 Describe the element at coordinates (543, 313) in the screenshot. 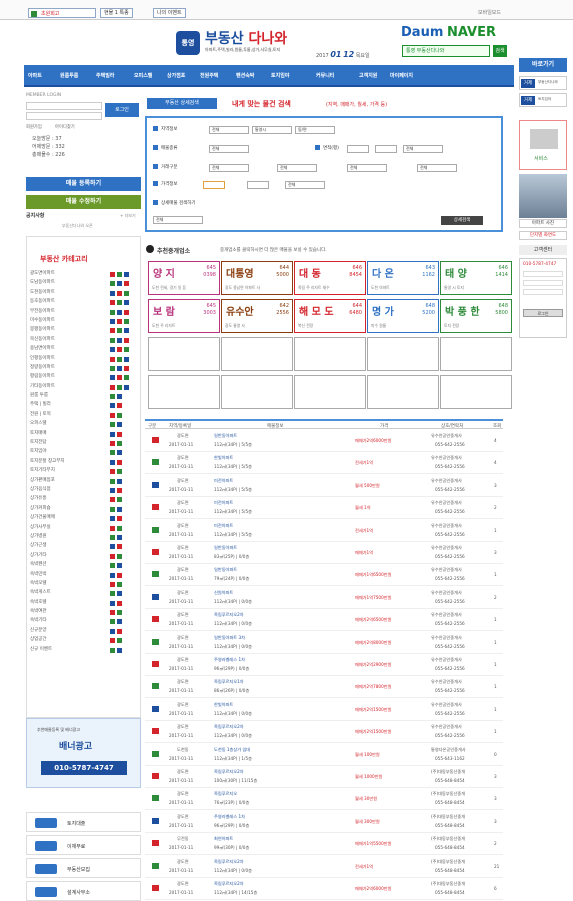

I see `right-login-button: 로그인` at that location.